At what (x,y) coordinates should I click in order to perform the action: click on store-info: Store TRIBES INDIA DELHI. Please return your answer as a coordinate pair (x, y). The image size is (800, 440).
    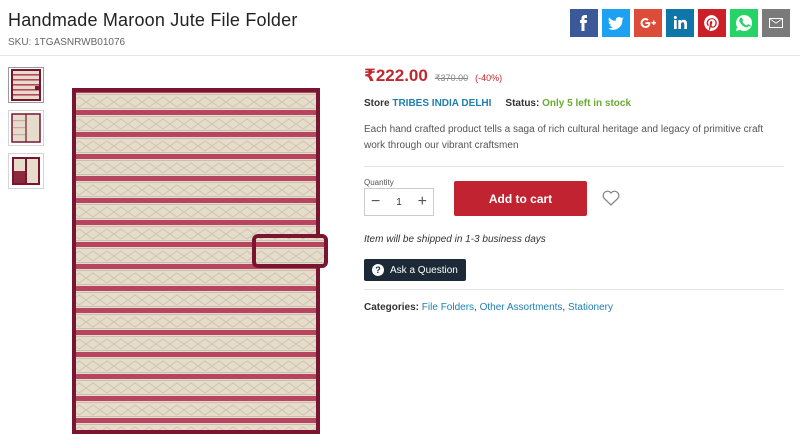
    Looking at the image, I should click on (427, 103).